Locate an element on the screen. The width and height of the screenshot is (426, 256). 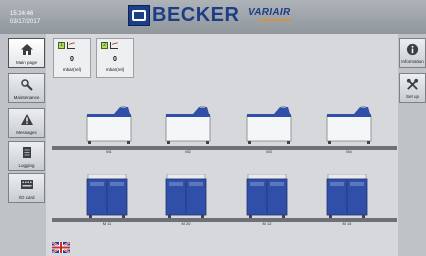
pressure-panel-2: 2 0 mbar(rel) is located at coordinates (115, 58).